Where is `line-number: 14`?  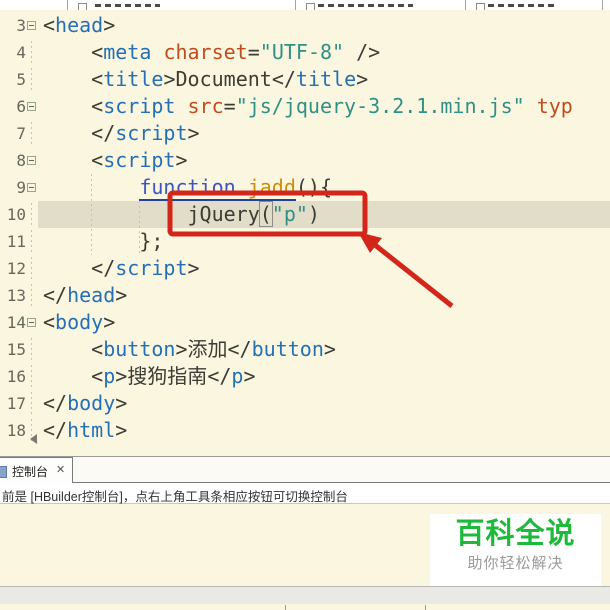 line-number: 14 is located at coordinates (16, 322).